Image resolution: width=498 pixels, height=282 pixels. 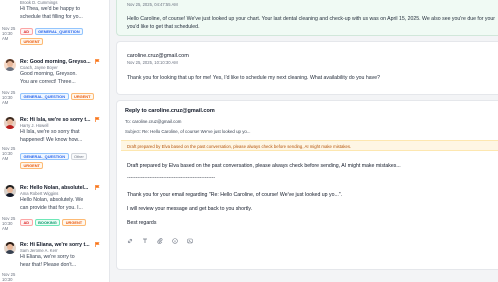 I want to click on list-item-snippet: Hi Thea, we'd be happy to, so click(x=50, y=9).